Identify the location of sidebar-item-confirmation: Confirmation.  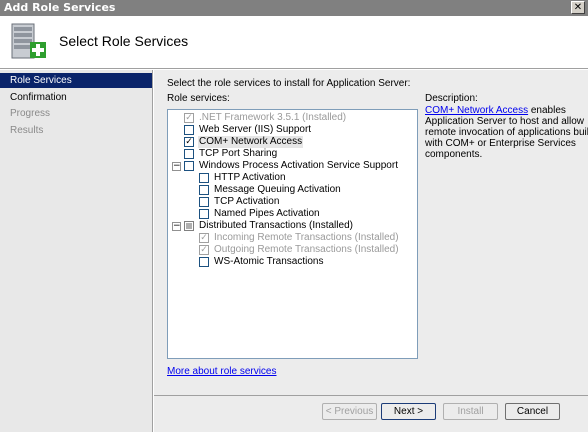
(76, 97).